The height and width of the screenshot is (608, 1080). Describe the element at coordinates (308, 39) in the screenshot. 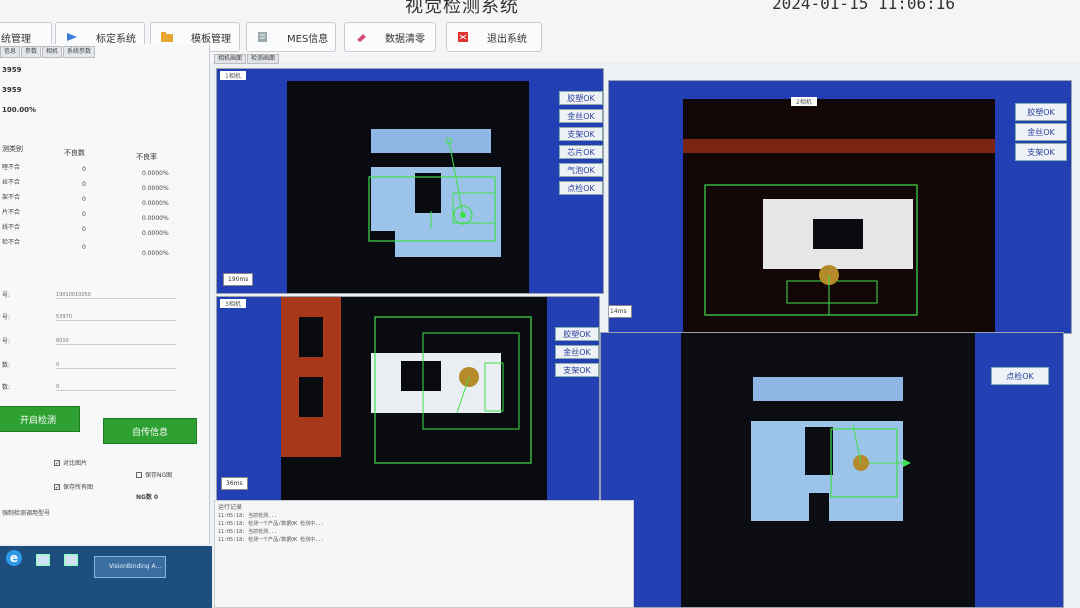

I see `mes-info-label: MES信息` at that location.